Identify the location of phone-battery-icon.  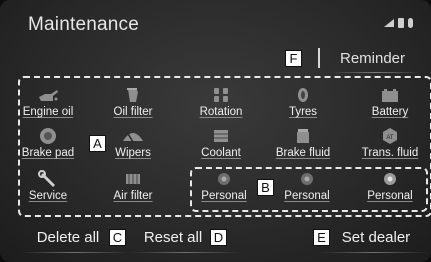
(401, 23).